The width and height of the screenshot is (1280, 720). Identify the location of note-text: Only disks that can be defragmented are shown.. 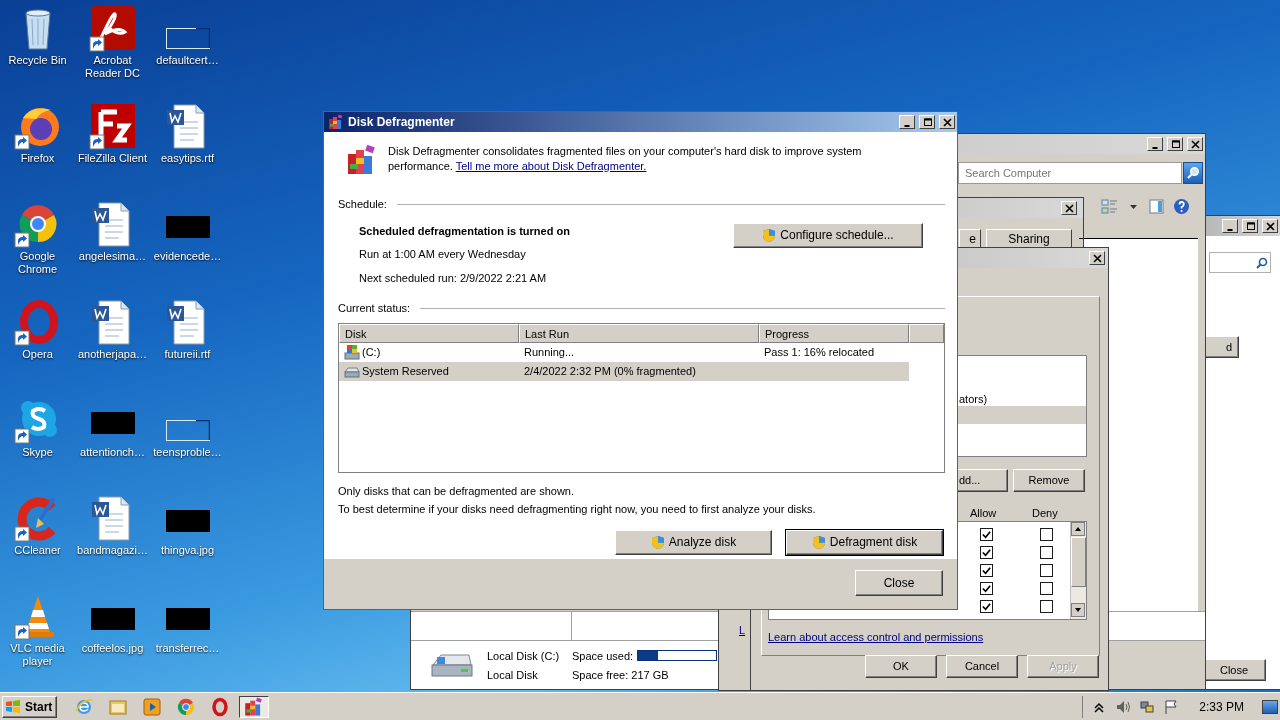
(457, 491).